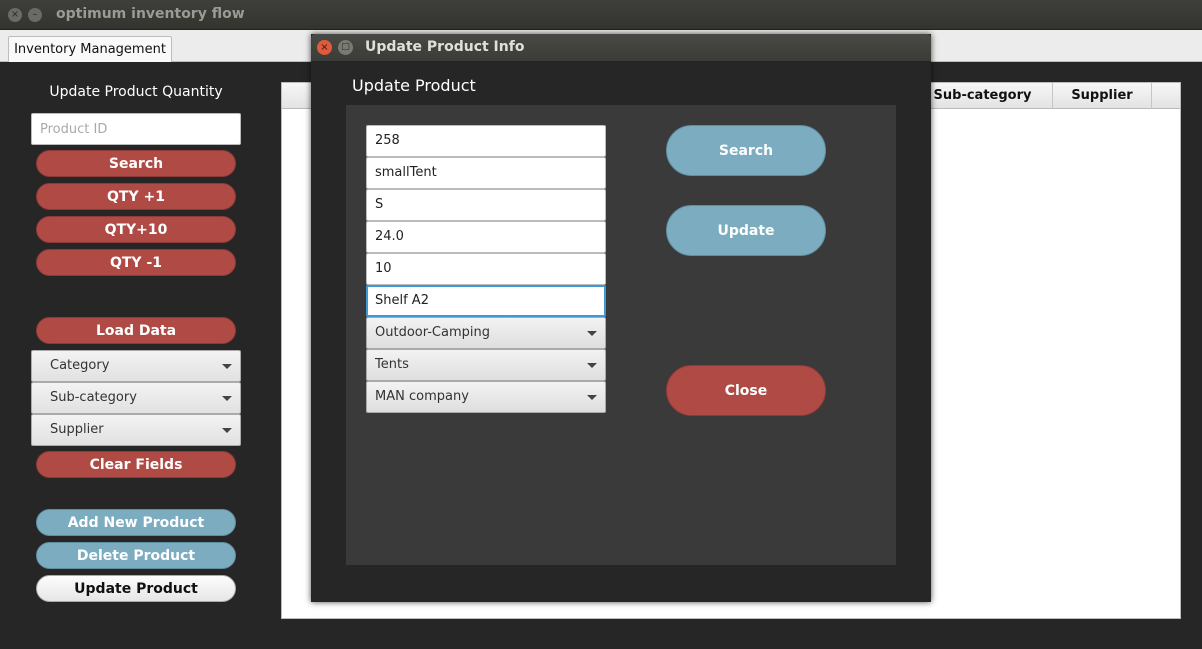 The width and height of the screenshot is (1202, 649). What do you see at coordinates (15, 15) in the screenshot?
I see `window-close-icon: ×` at bounding box center [15, 15].